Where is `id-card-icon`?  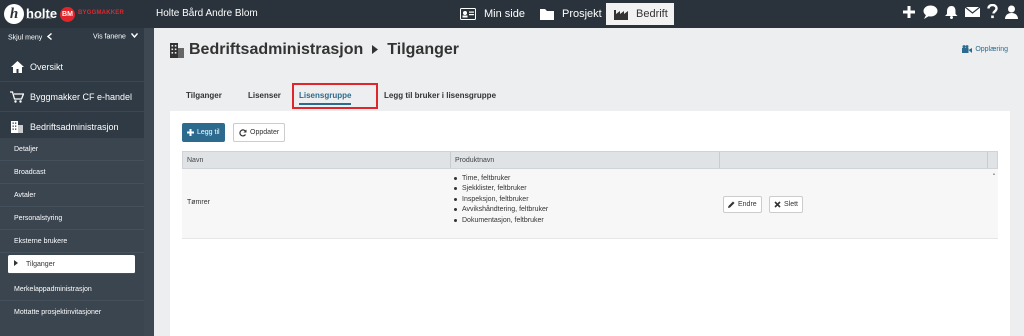
id-card-icon is located at coordinates (468, 14).